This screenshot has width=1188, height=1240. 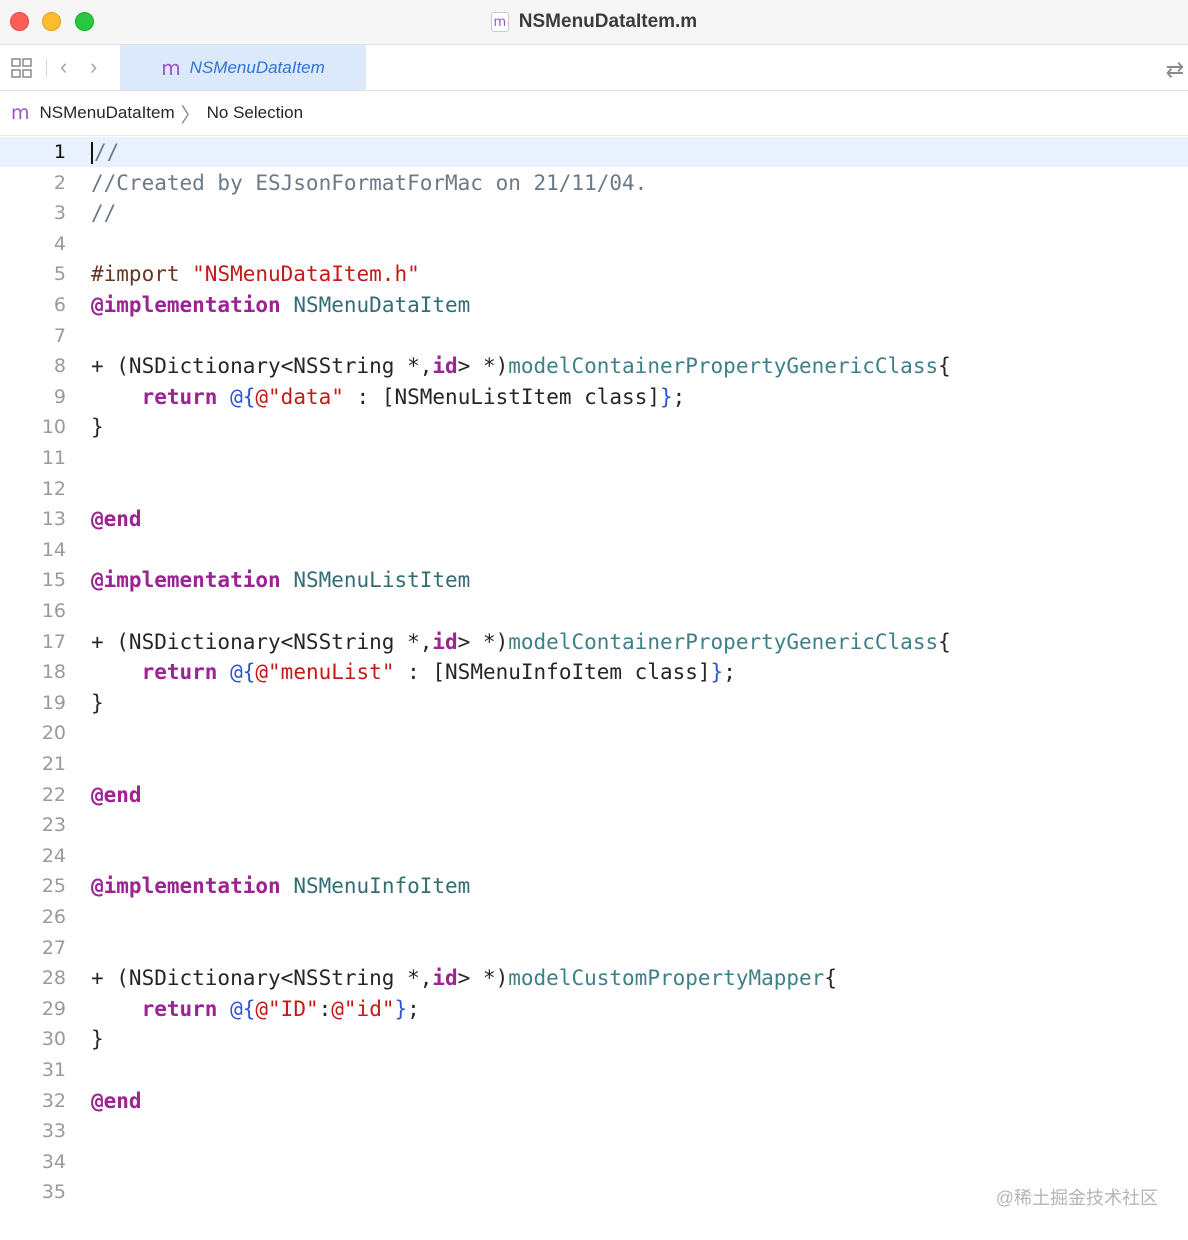 I want to click on code-line: 11, so click(x=594, y=458).